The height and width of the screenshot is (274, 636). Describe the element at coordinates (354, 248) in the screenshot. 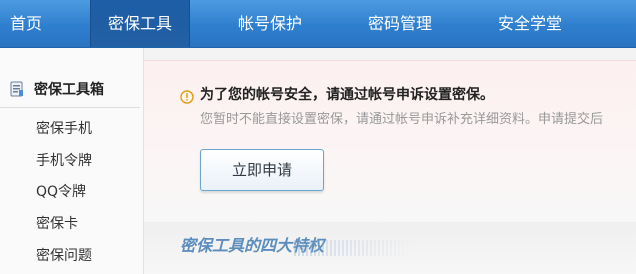

I see `title-decoration` at that location.